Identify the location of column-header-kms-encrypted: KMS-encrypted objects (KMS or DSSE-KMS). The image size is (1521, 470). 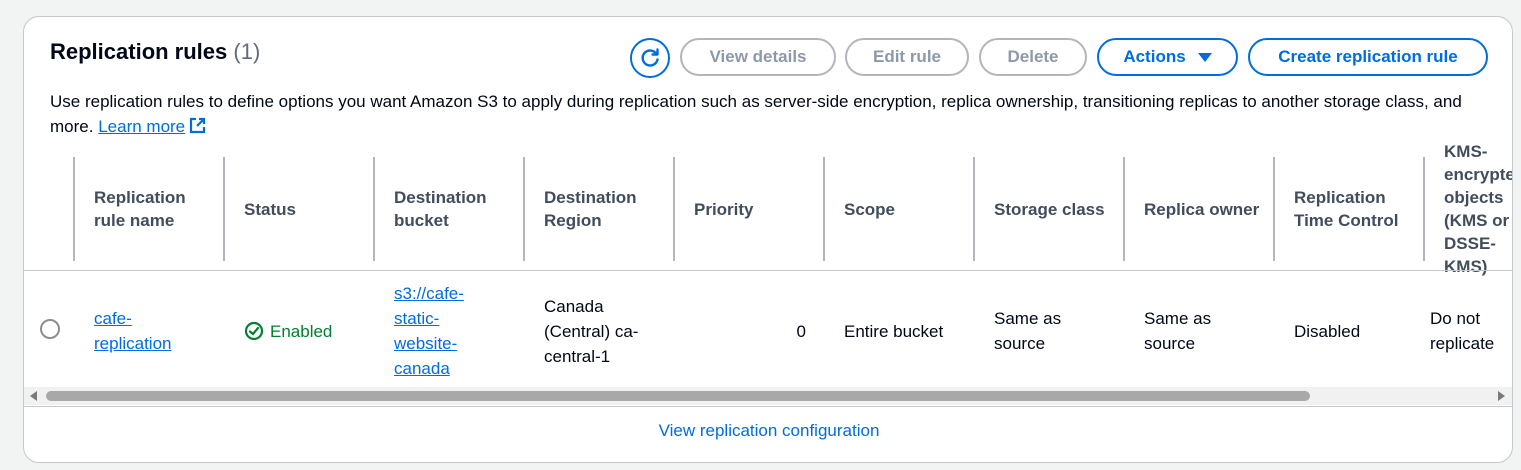
(1478, 209).